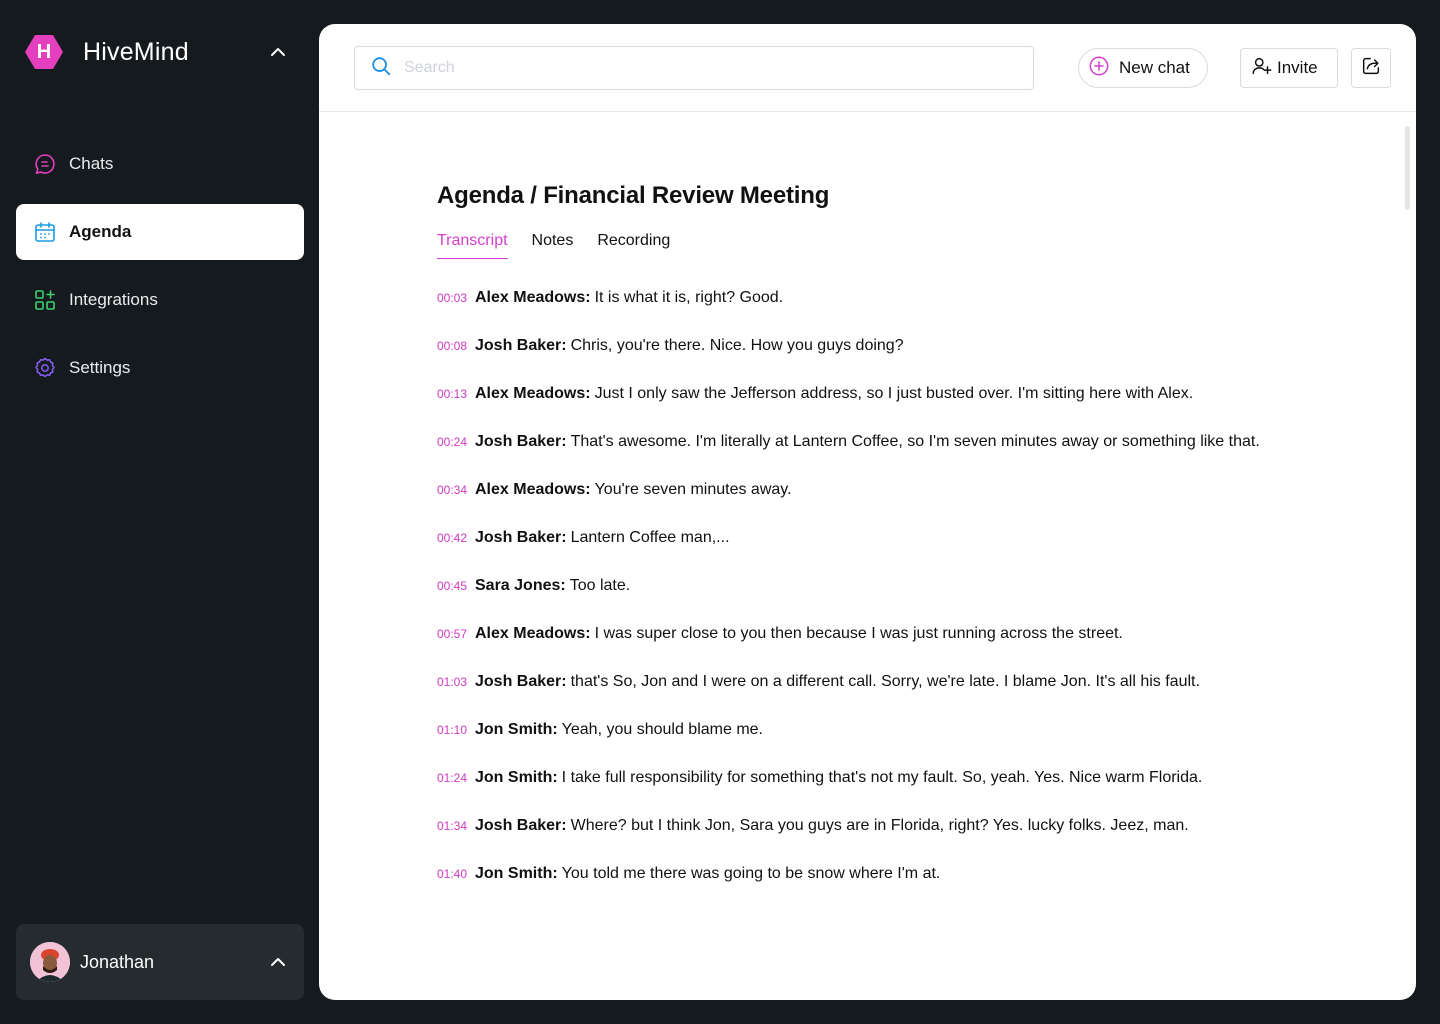  I want to click on avatar, so click(50, 962).